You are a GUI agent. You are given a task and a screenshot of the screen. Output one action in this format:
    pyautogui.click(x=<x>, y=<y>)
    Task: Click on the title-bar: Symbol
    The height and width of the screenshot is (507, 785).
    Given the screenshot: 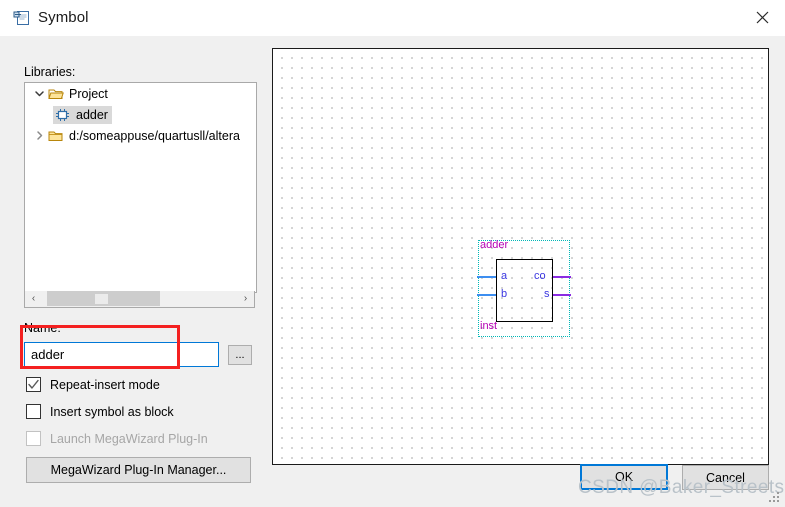 What is the action you would take?
    pyautogui.click(x=392, y=18)
    